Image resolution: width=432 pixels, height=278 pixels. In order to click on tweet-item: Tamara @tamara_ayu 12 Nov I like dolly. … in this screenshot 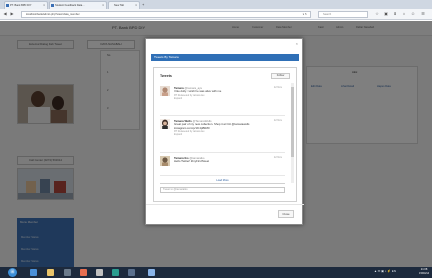, I will do `click(222, 101)`.